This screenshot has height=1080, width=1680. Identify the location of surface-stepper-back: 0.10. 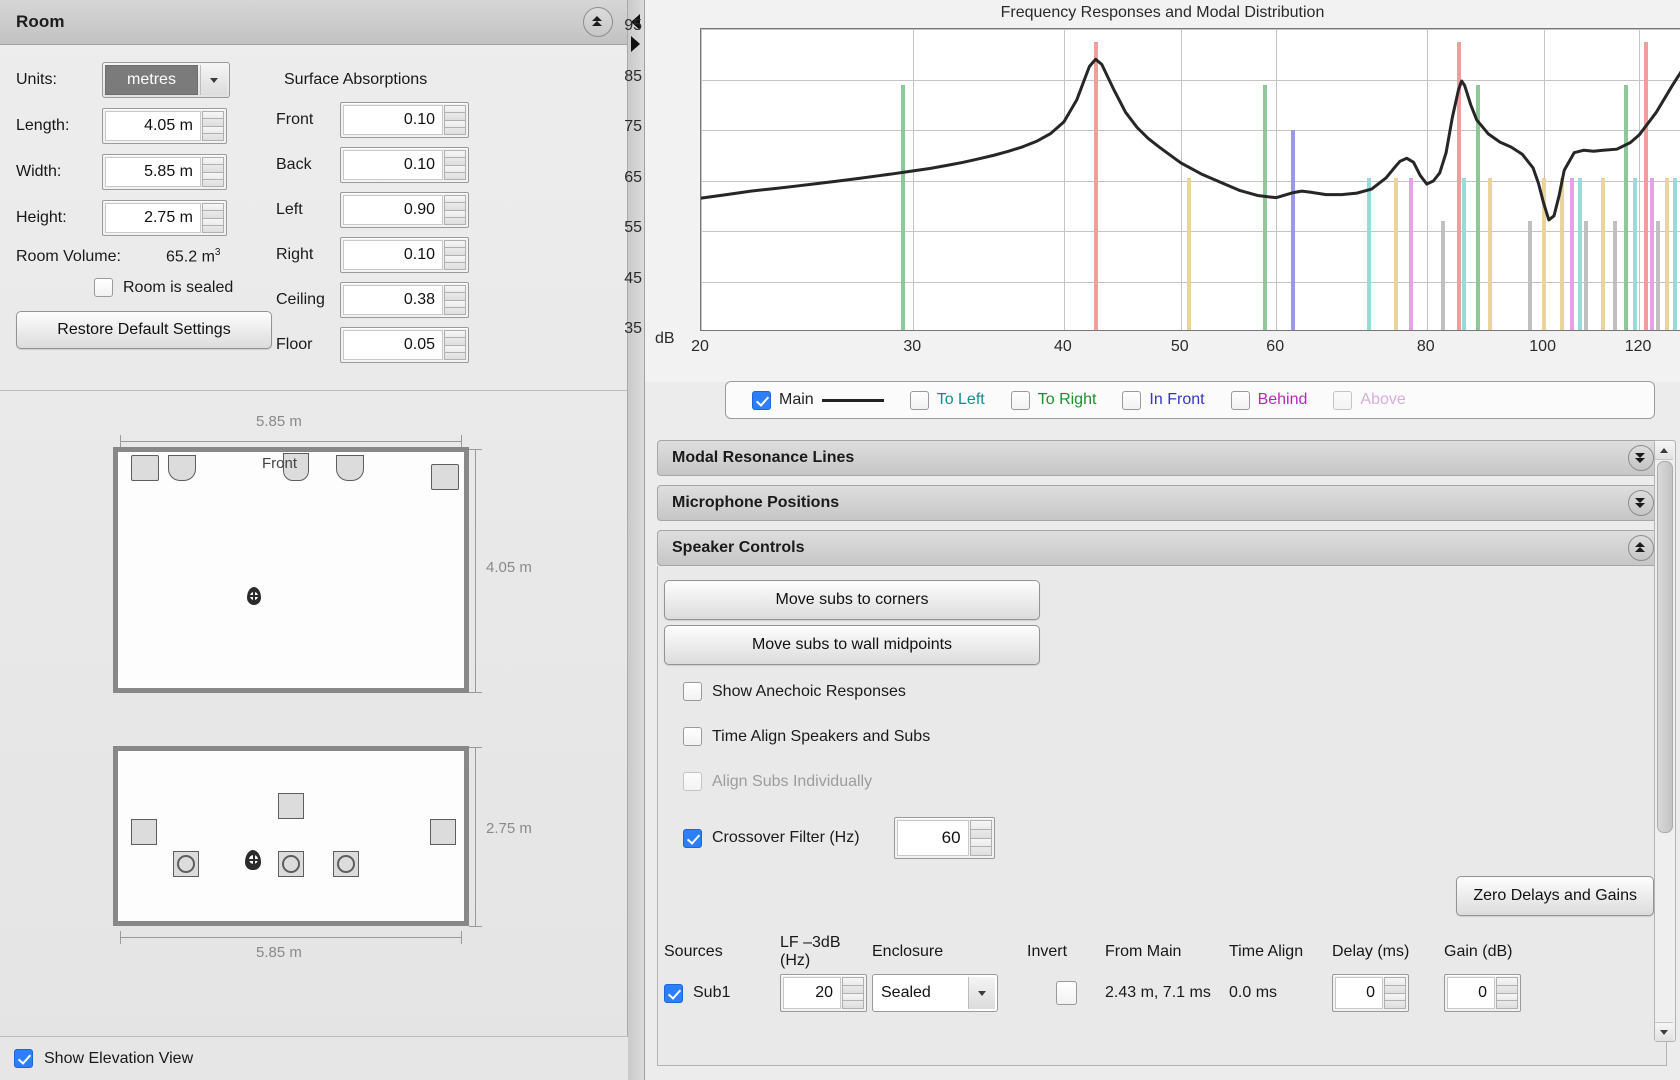
(404, 165).